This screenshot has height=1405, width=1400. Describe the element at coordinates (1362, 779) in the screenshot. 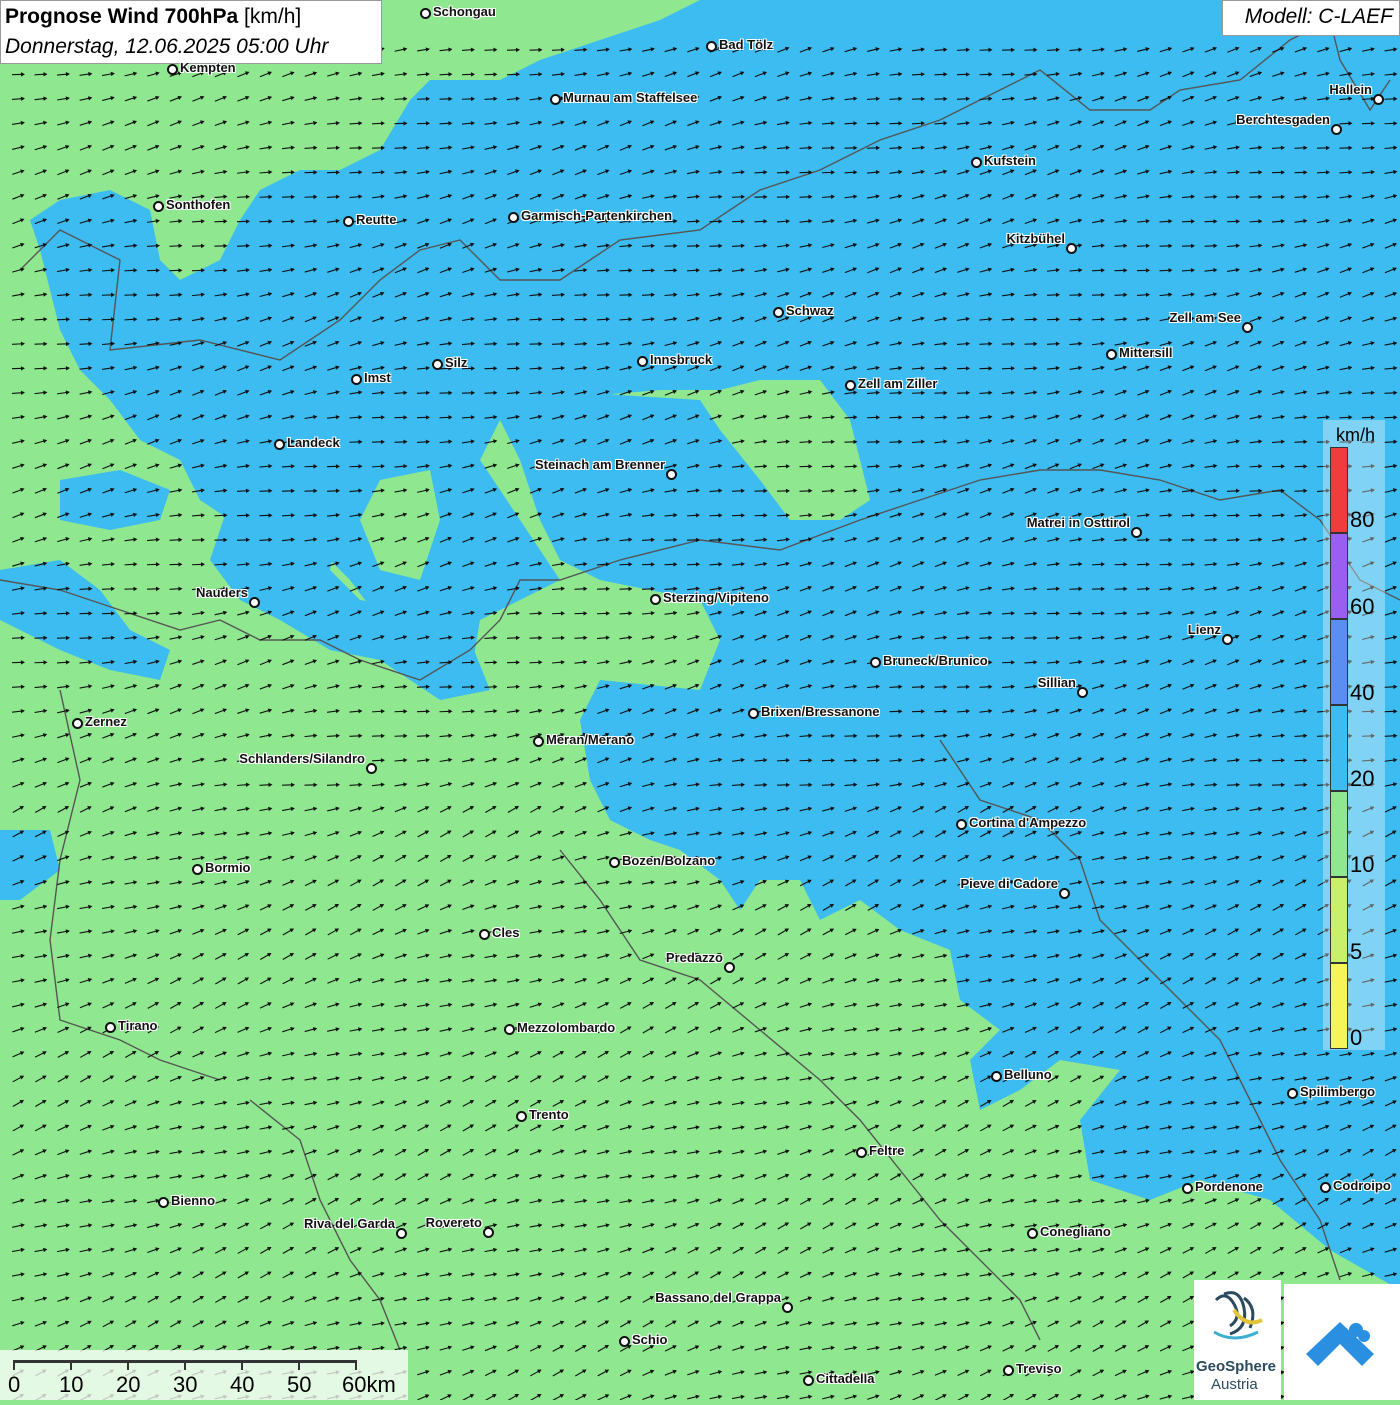

I see `legend-label: 20` at that location.